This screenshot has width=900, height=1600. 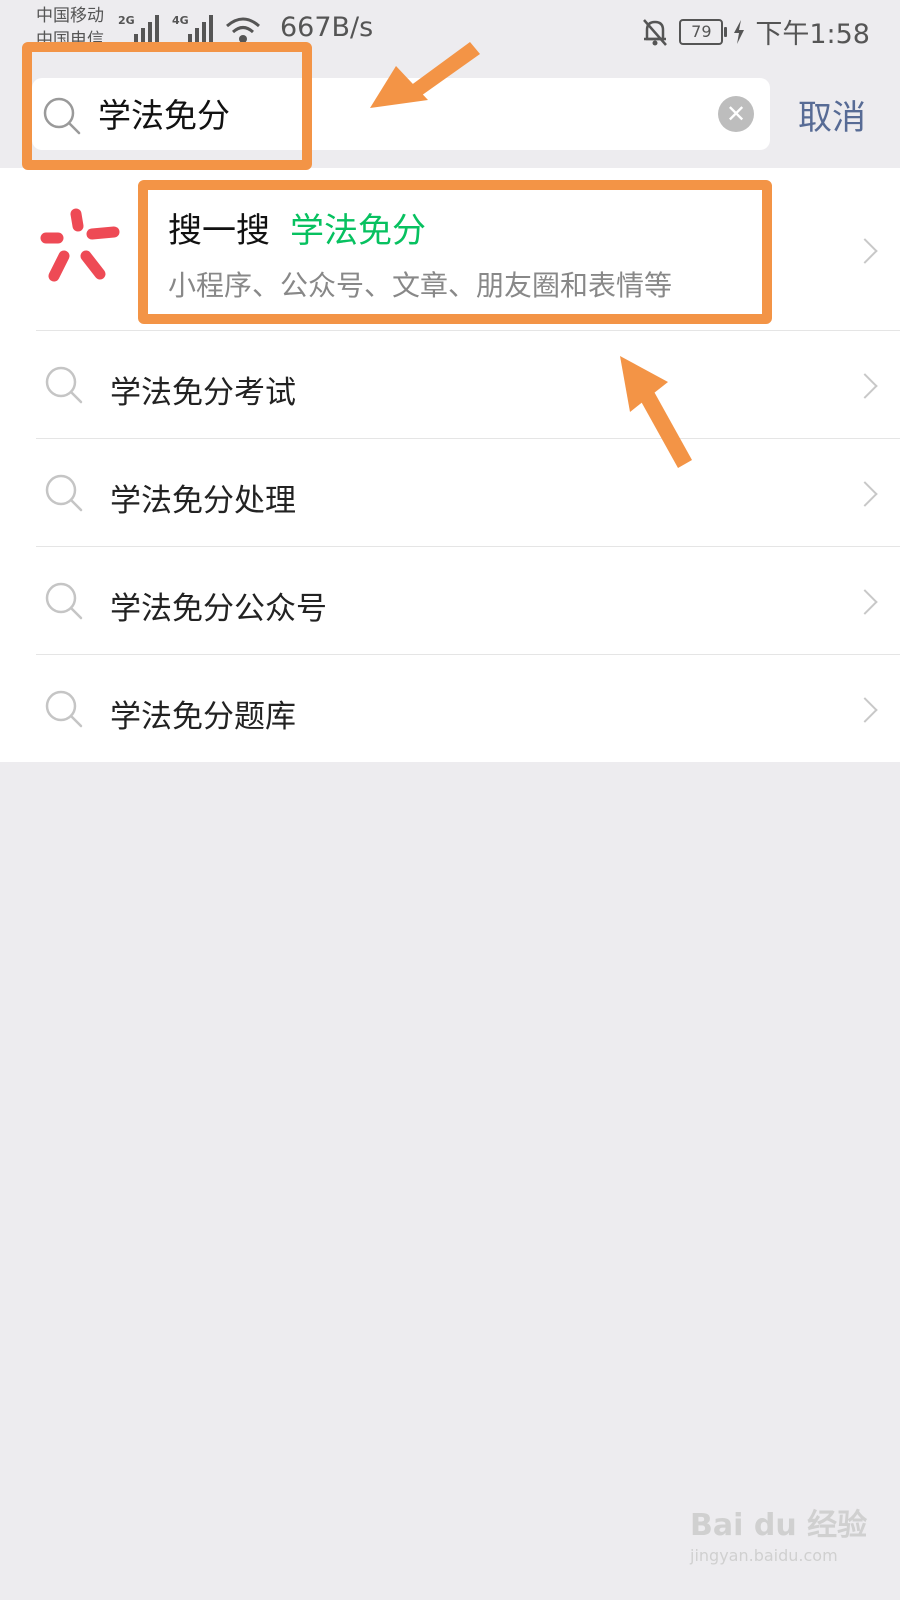 What do you see at coordinates (450, 249) in the screenshot?
I see `sousou-search-item: 搜一搜 学法免分 小程序、公众号、文章、朋友圈和表情等` at bounding box center [450, 249].